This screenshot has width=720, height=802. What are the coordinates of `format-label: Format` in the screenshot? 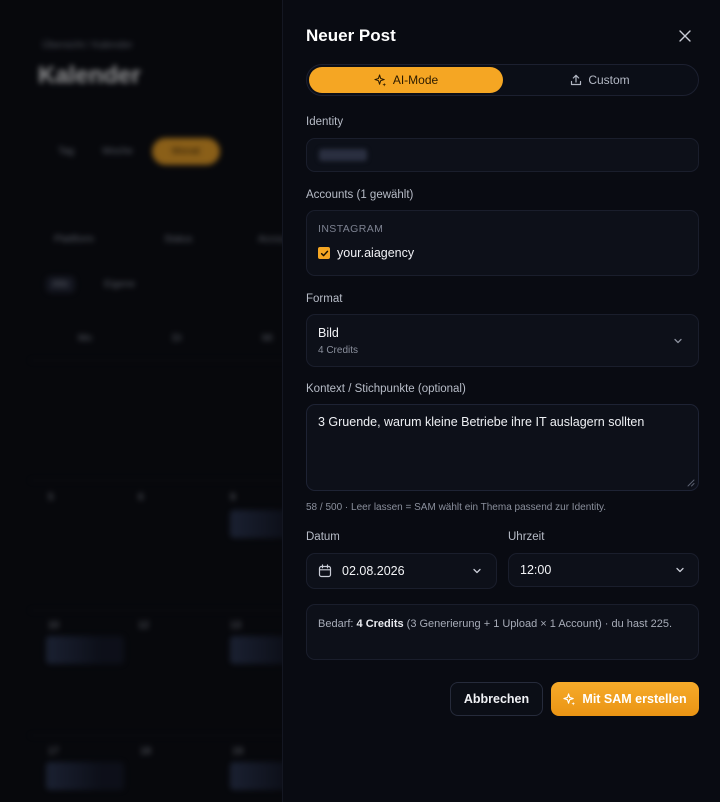 It's located at (324, 299).